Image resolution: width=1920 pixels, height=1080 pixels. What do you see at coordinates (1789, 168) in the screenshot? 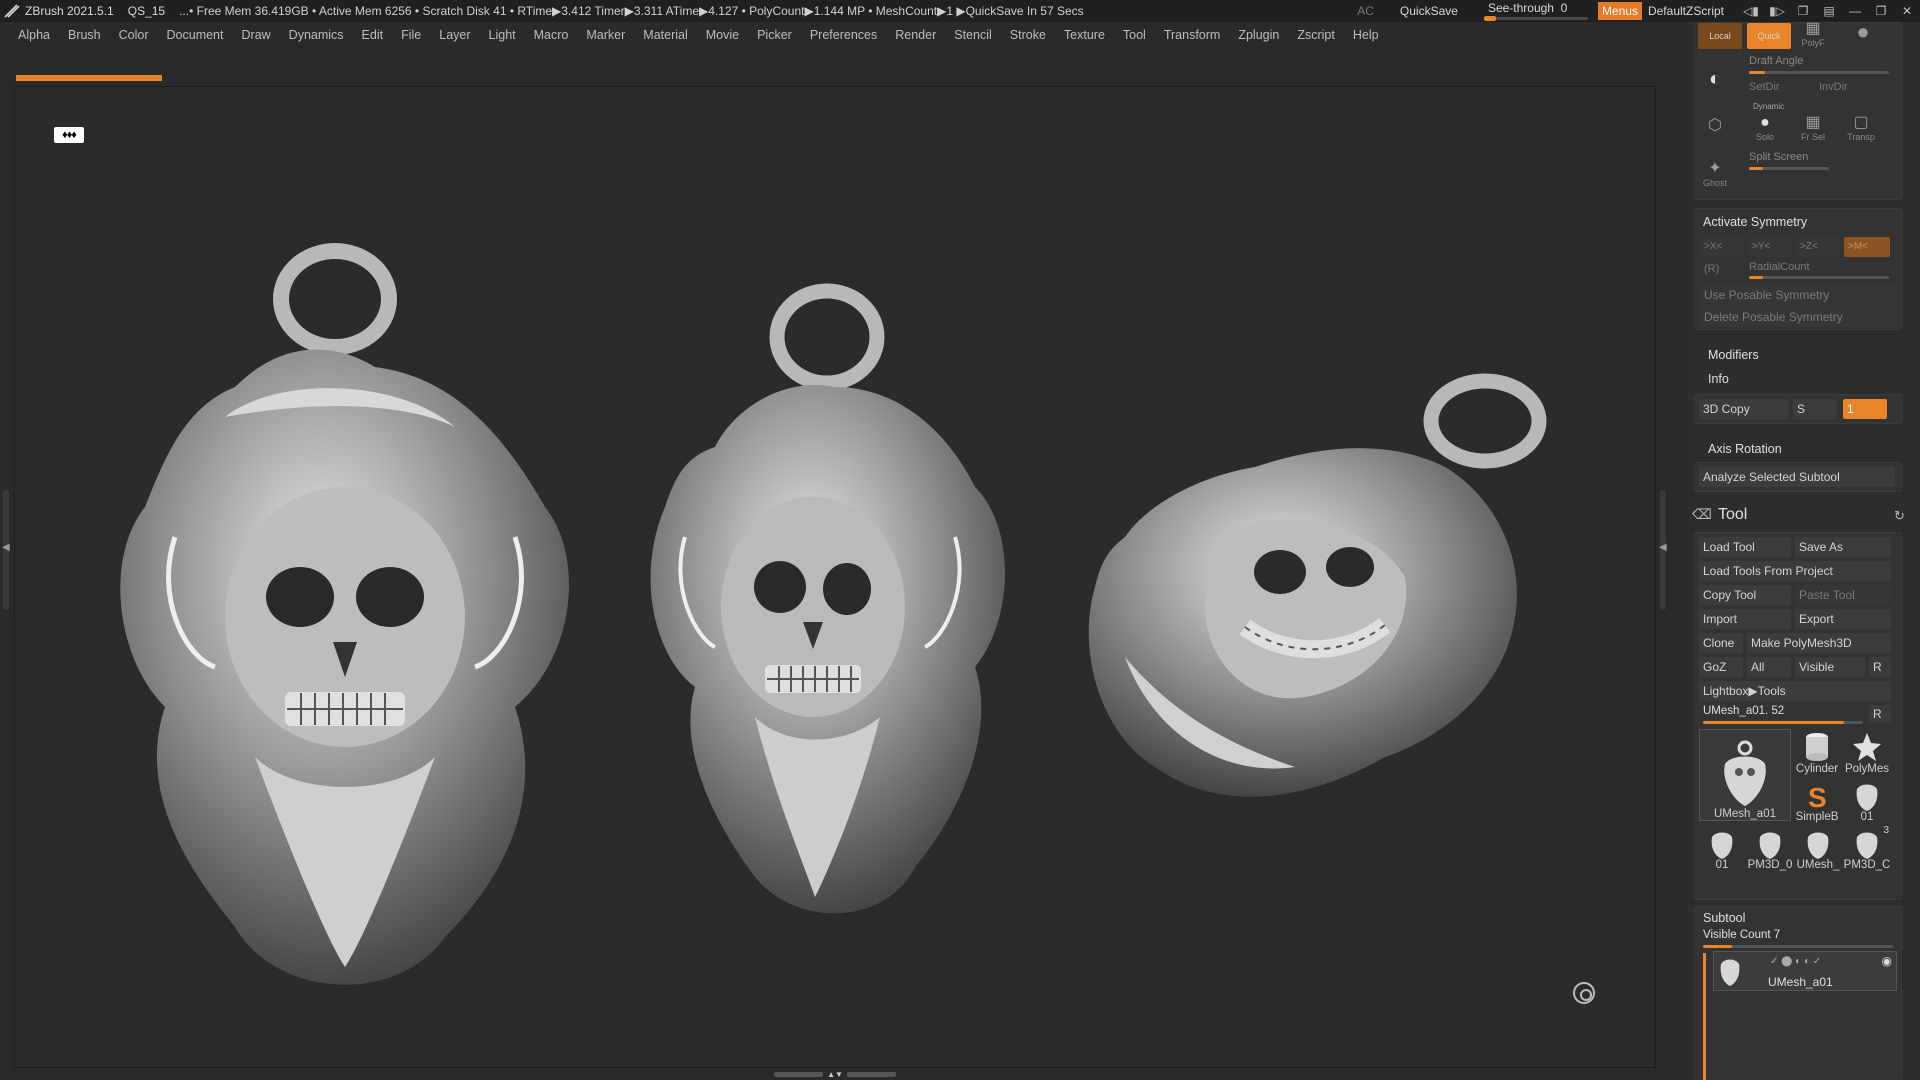
I see `split-screen-slider` at bounding box center [1789, 168].